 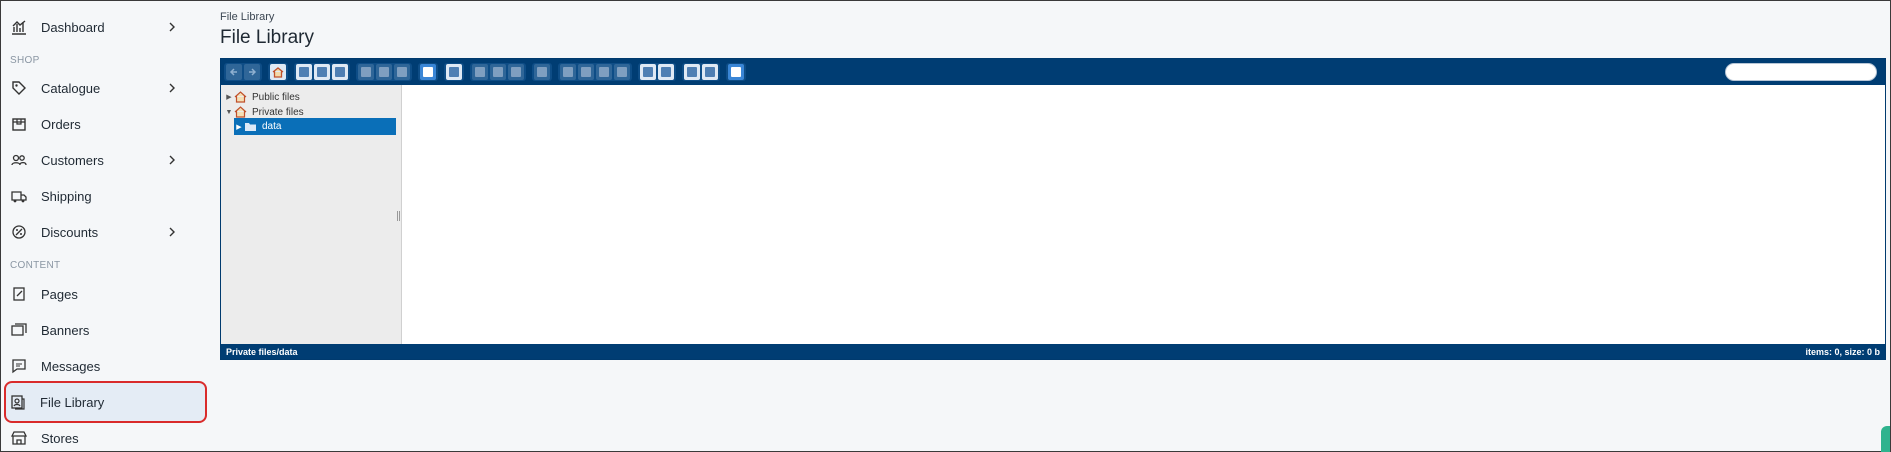 What do you see at coordinates (398, 216) in the screenshot?
I see `resize-handle` at bounding box center [398, 216].